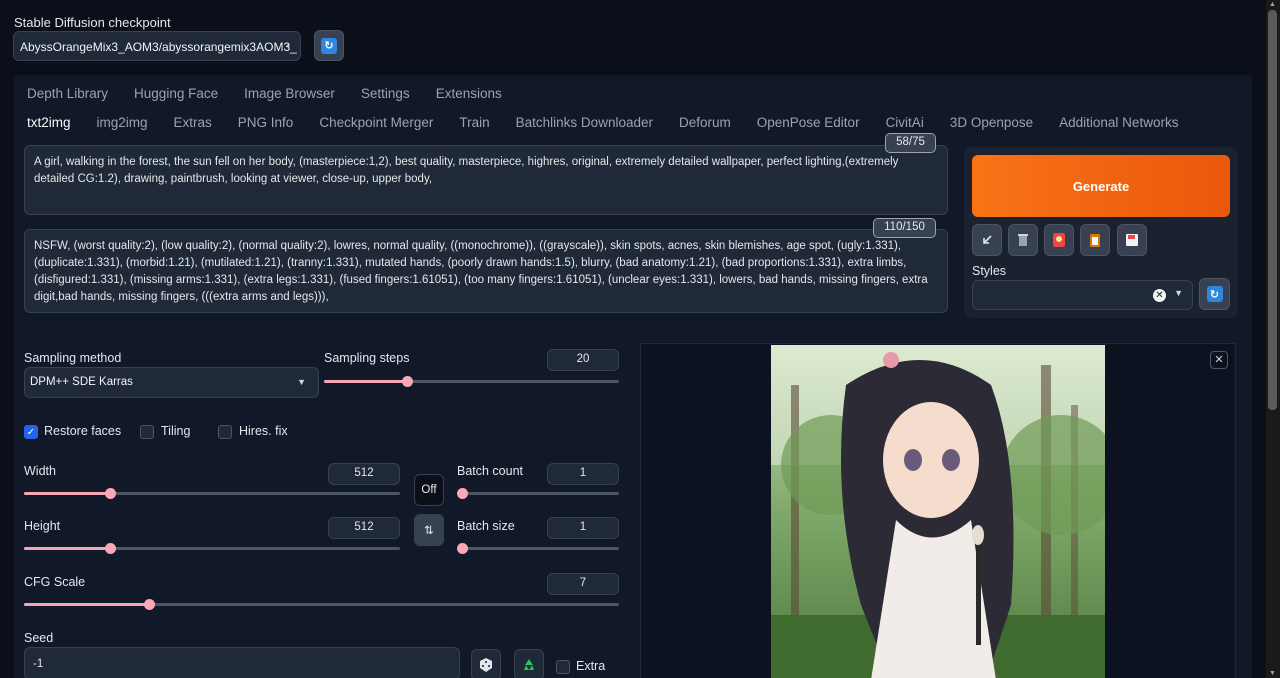 This screenshot has height=678, width=1280. What do you see at coordinates (40, 471) in the screenshot?
I see `width-label: Width` at bounding box center [40, 471].